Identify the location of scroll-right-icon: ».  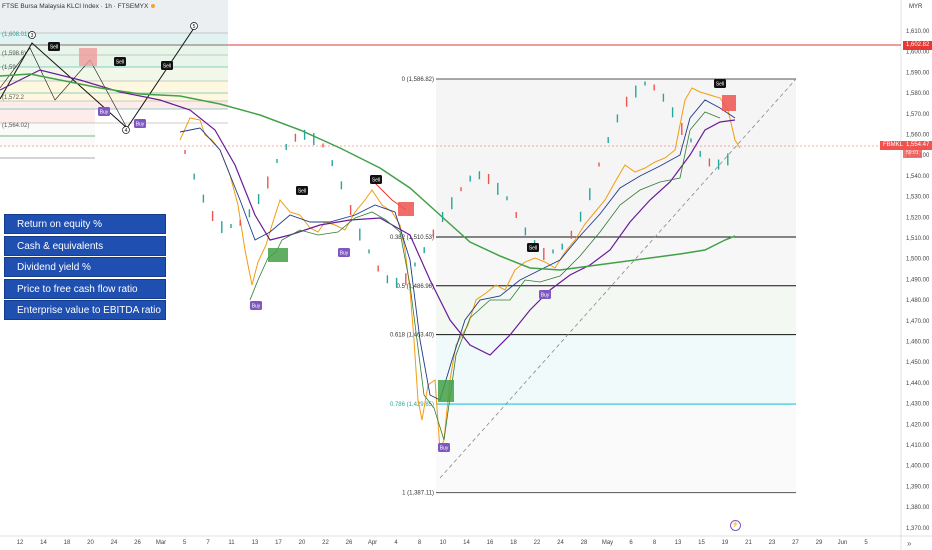
(912, 544).